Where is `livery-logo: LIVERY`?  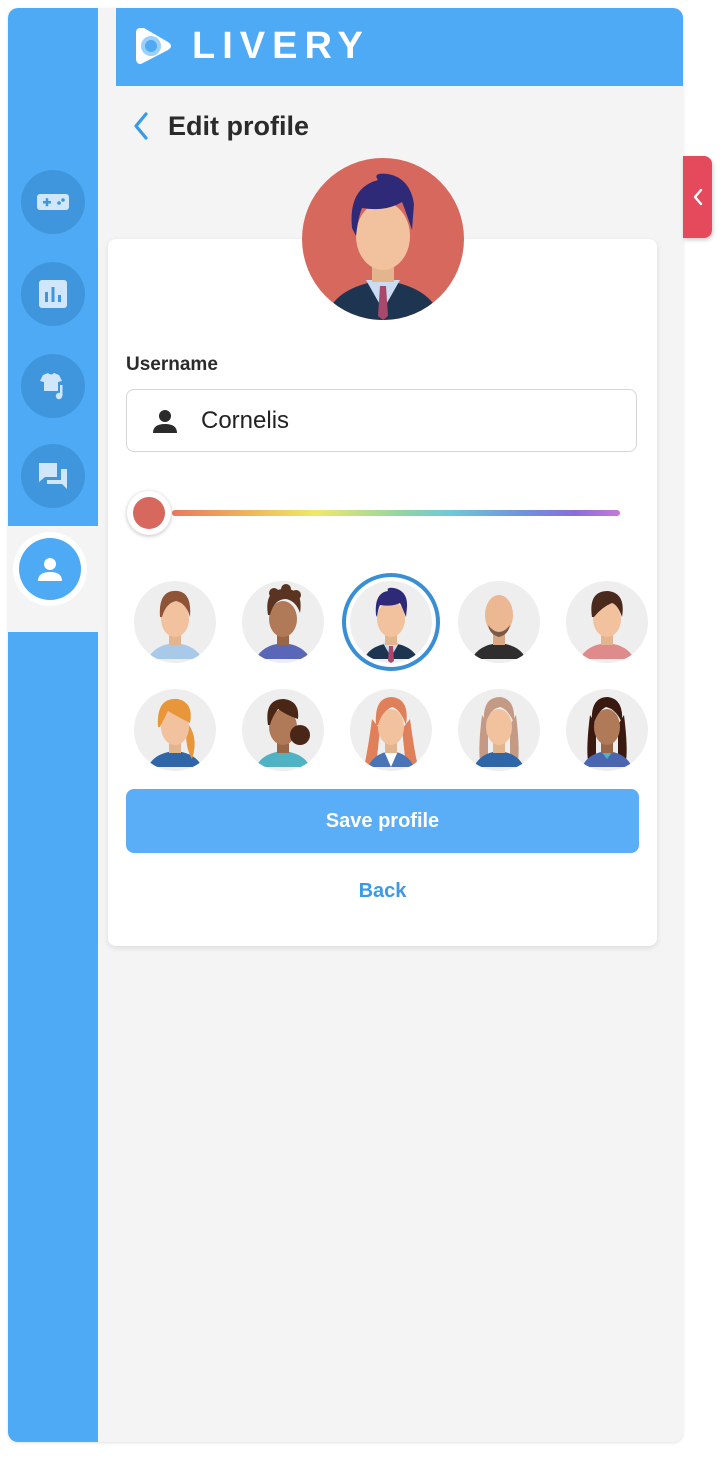 livery-logo: LIVERY is located at coordinates (252, 46).